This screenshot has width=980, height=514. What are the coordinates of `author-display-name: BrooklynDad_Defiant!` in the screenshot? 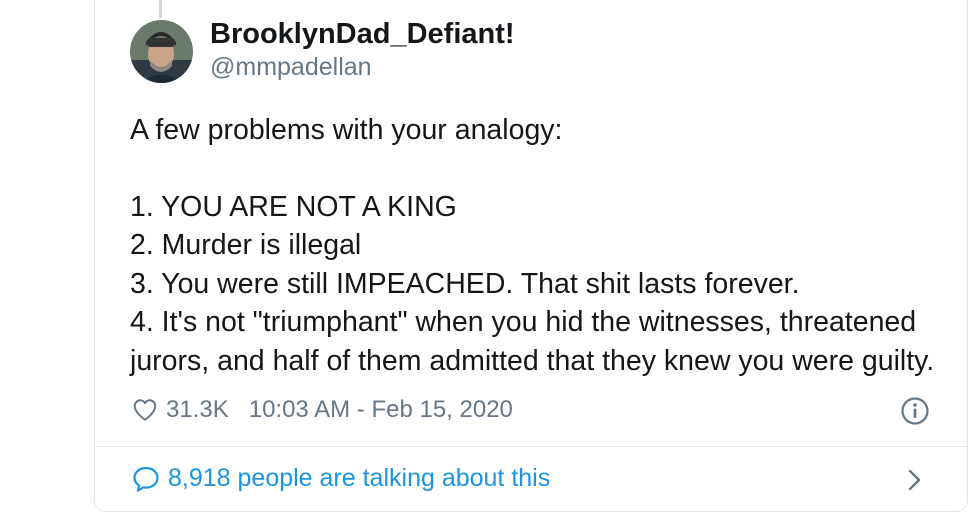 It's located at (362, 34).